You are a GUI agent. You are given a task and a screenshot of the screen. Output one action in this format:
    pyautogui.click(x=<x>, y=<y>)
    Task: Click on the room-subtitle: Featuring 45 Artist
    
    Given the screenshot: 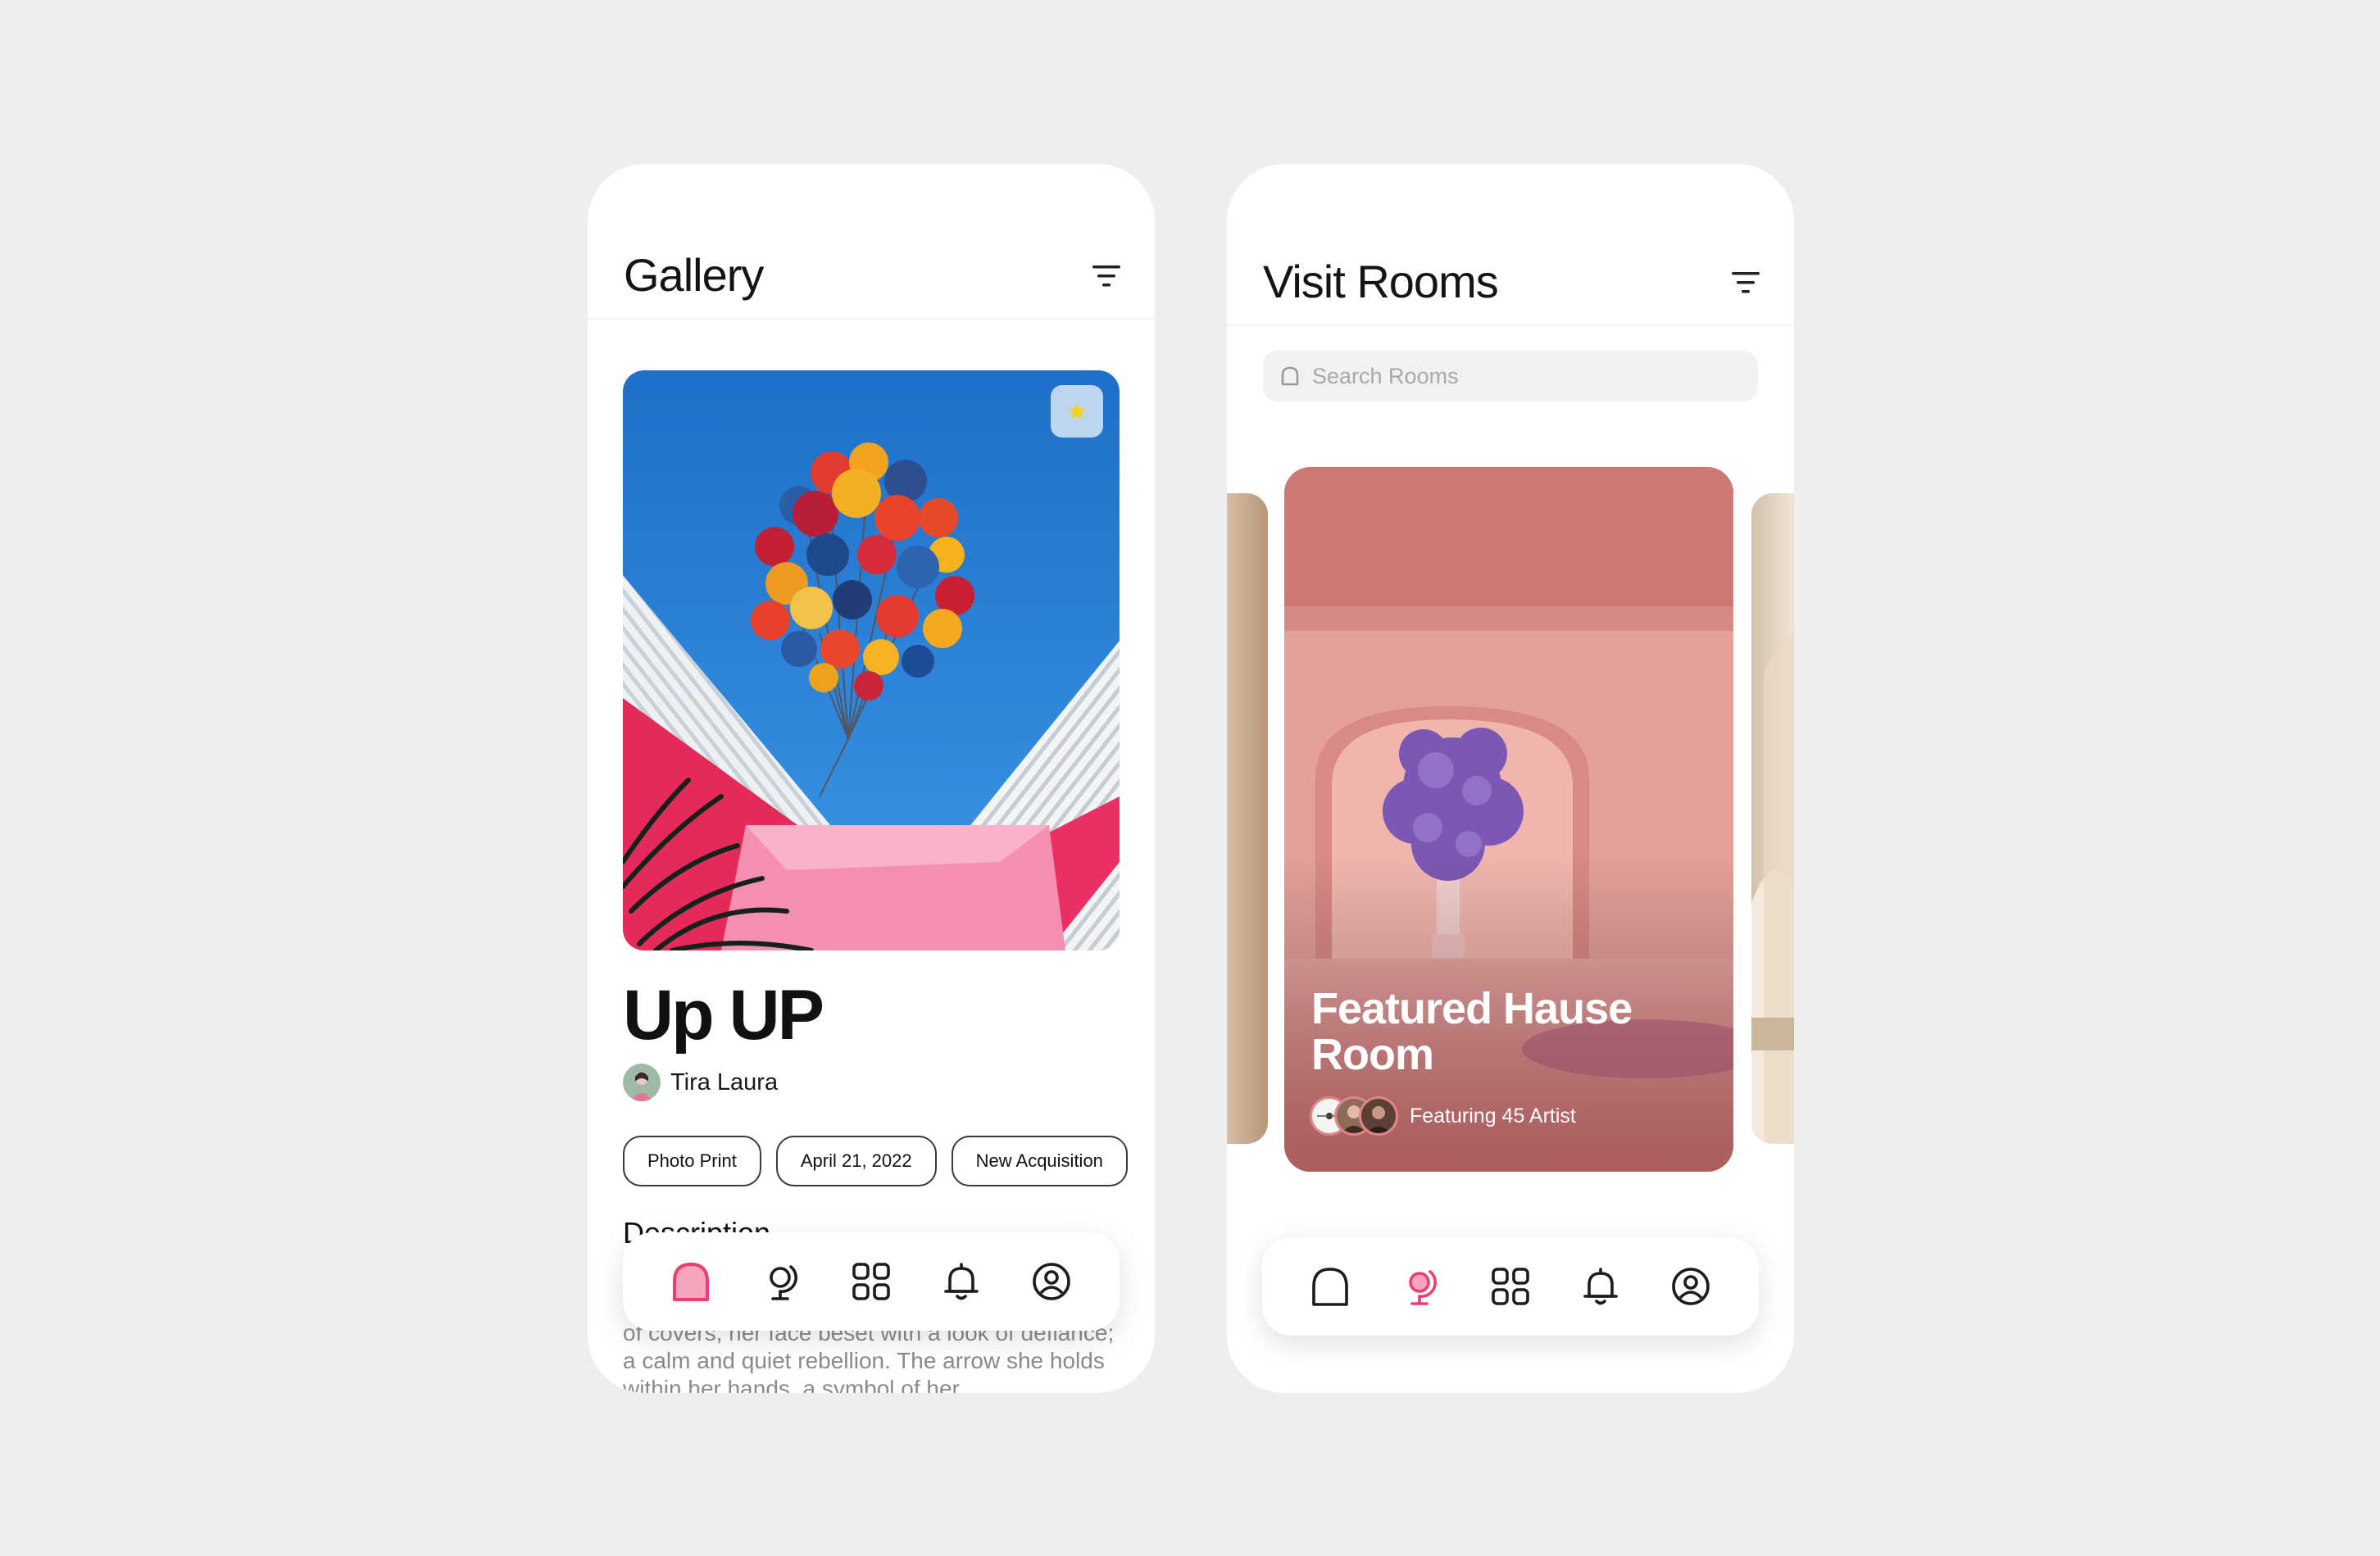 What is the action you would take?
    pyautogui.click(x=1493, y=1116)
    